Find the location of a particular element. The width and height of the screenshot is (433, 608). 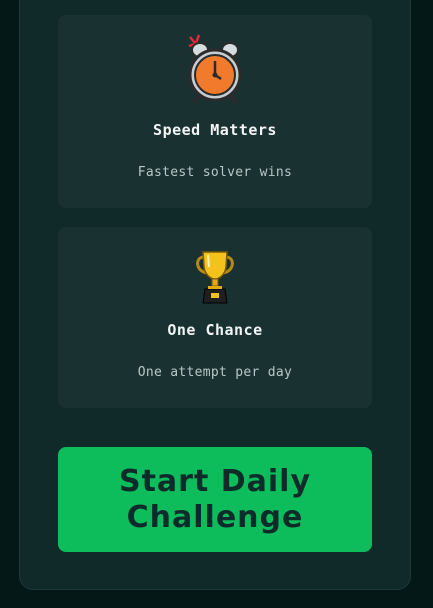

start-daily-challenge-button: Start Daily Challenge is located at coordinates (215, 499).